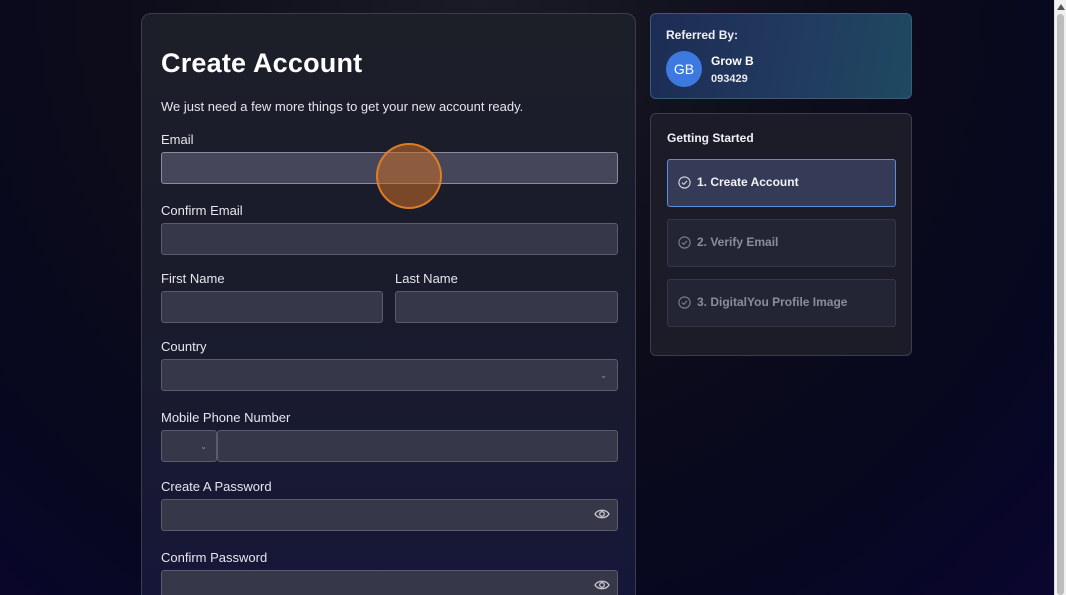 This screenshot has height=595, width=1066. I want to click on mobile-phone-field, so click(417, 446).